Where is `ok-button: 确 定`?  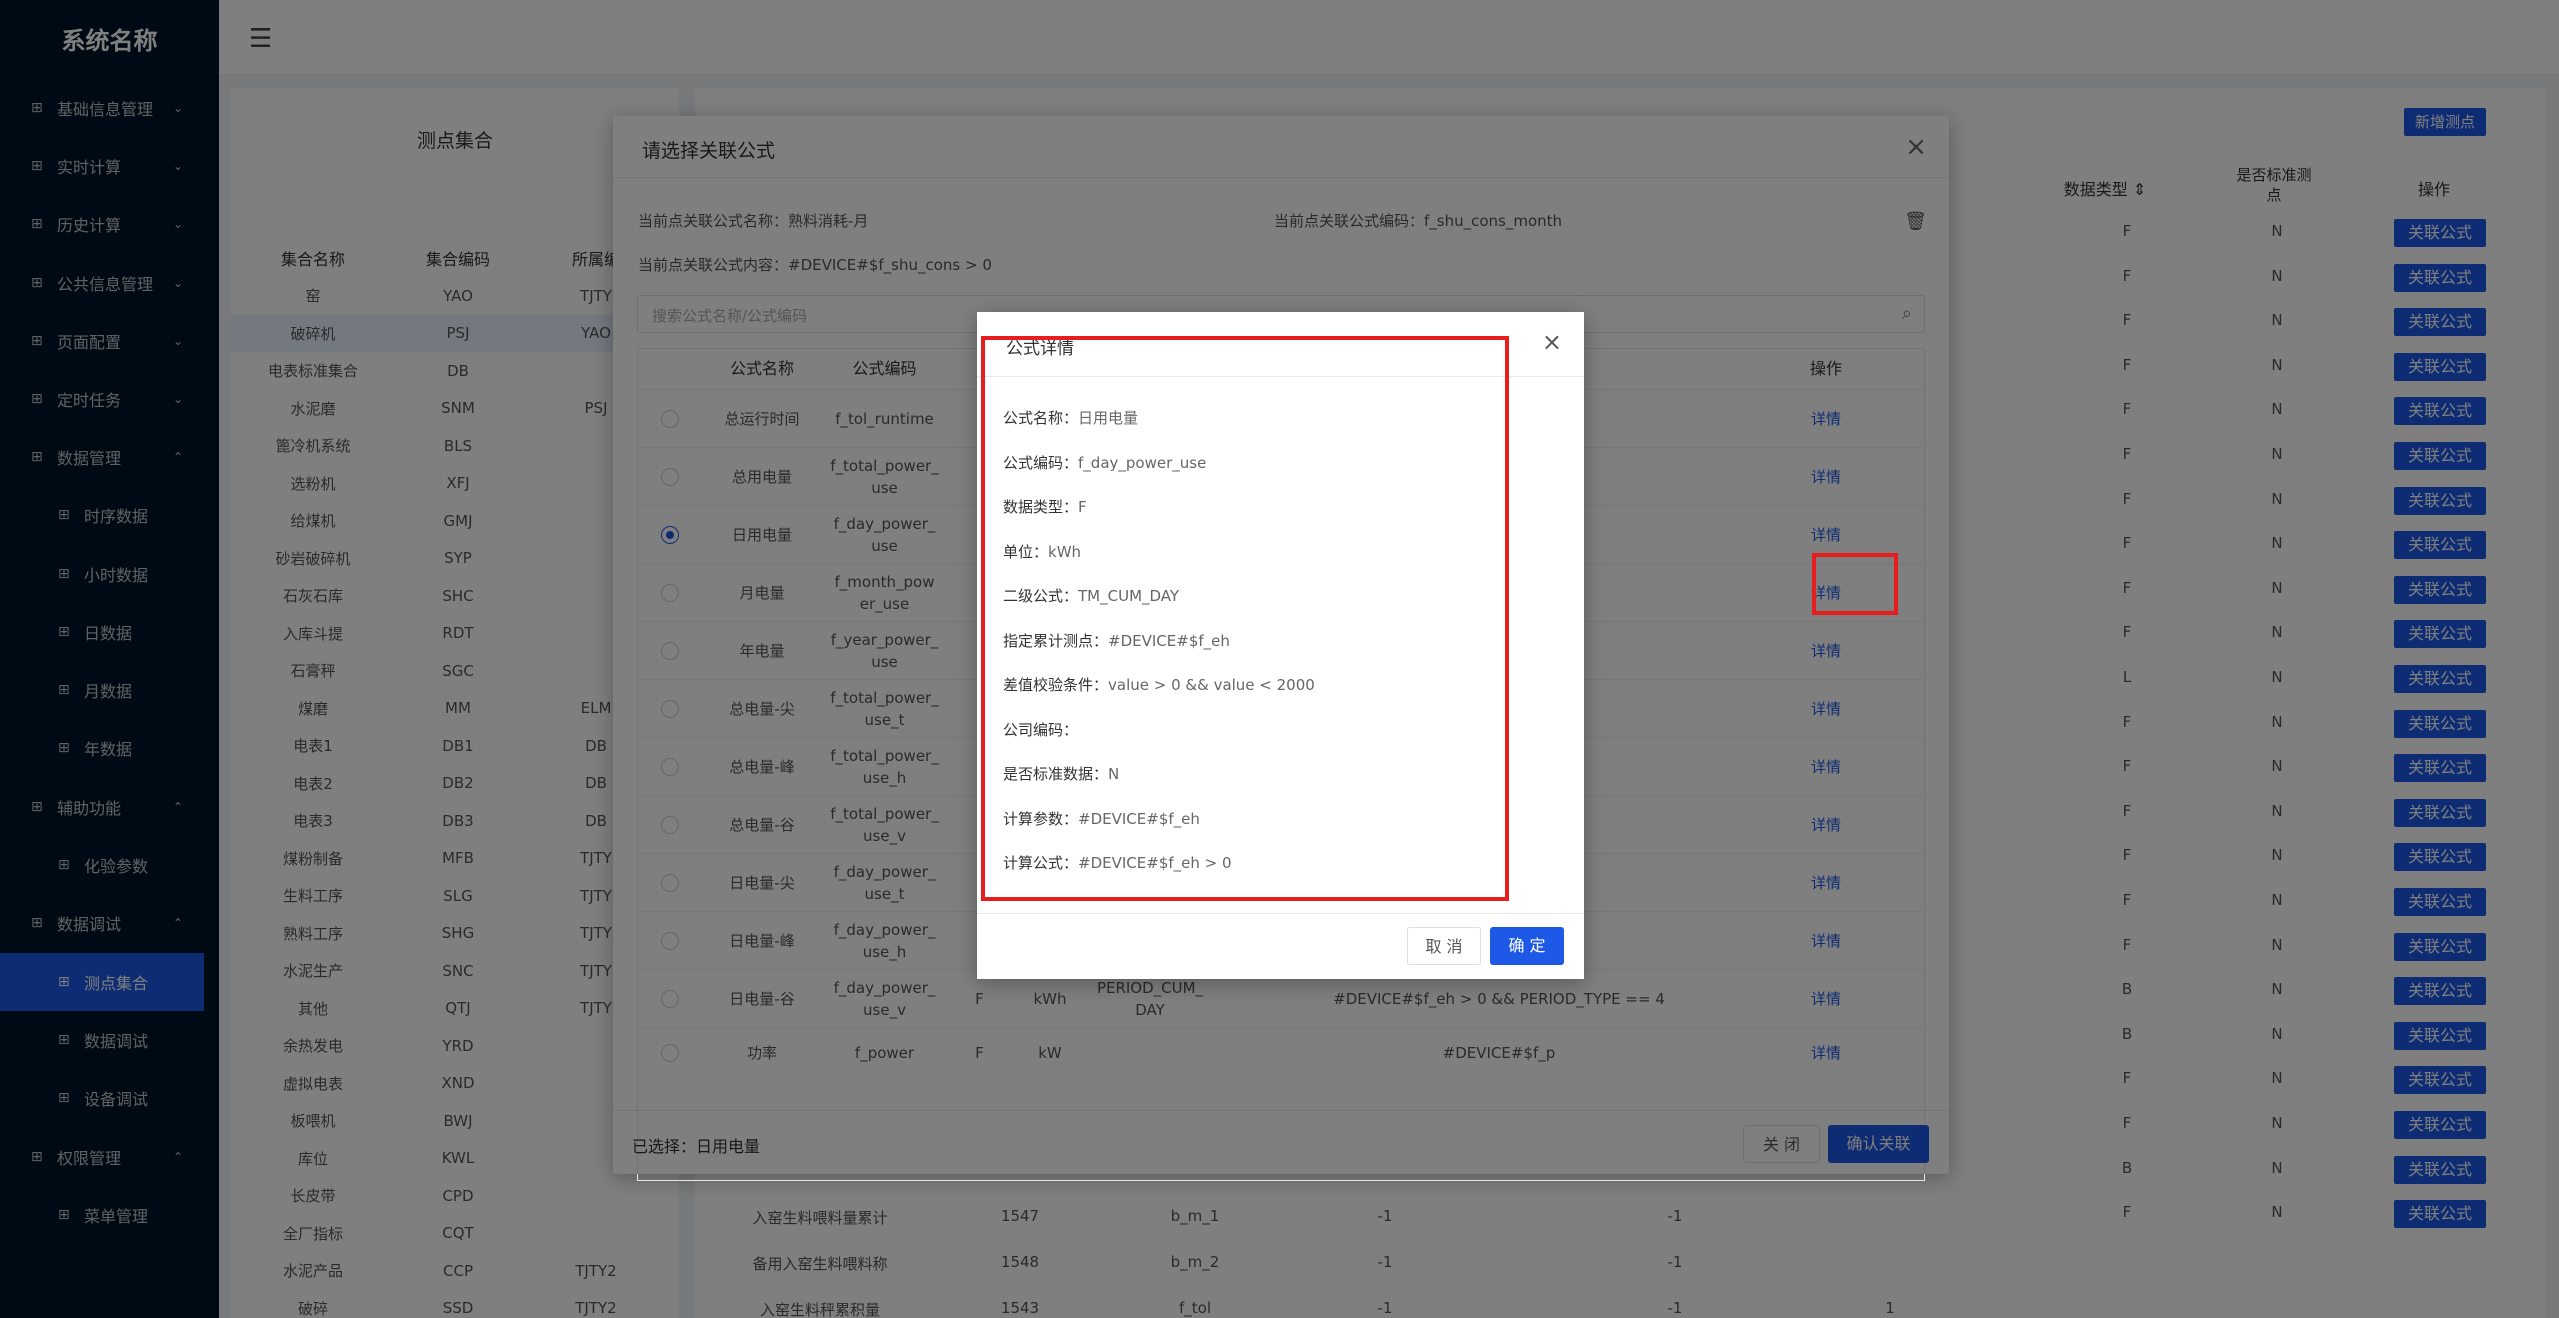 ok-button: 确 定 is located at coordinates (1527, 946).